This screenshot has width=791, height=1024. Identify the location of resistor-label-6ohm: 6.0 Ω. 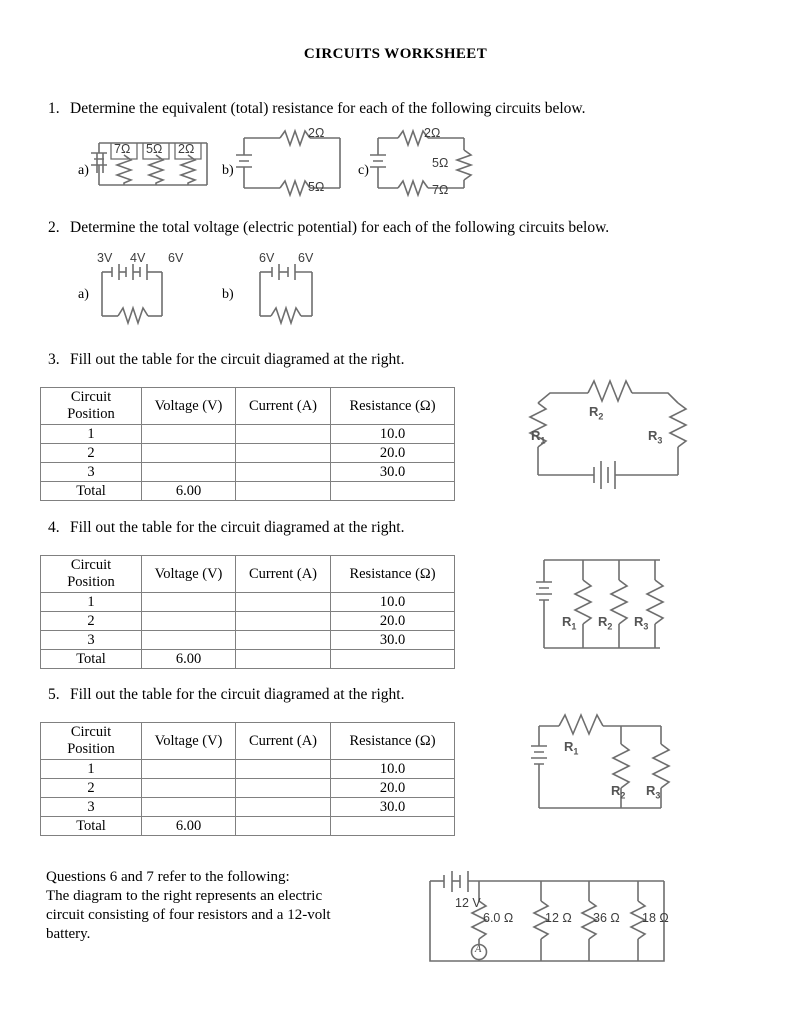
(498, 918).